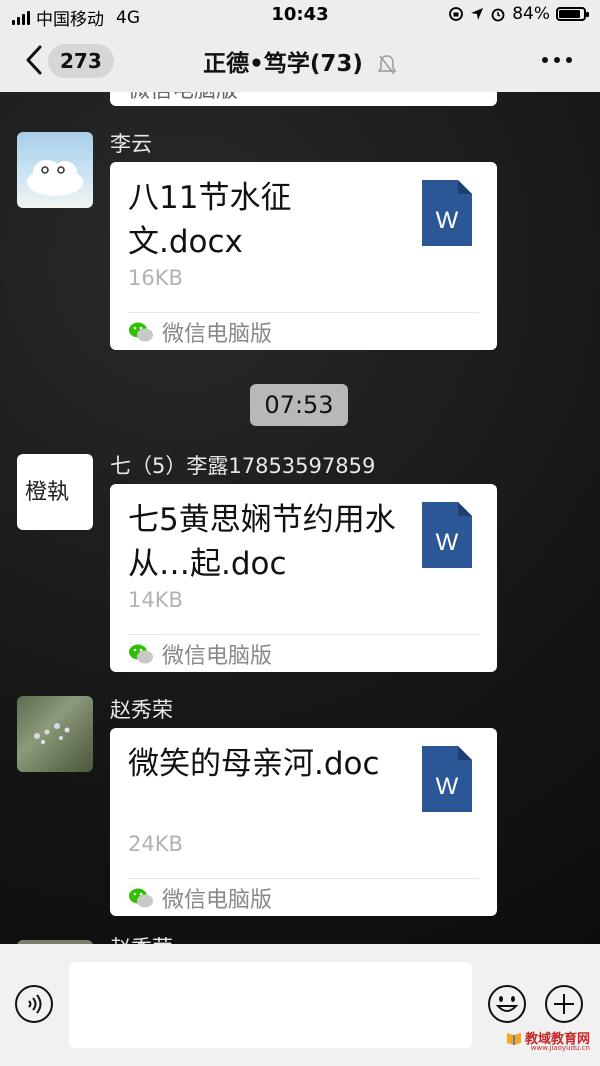  What do you see at coordinates (155, 278) in the screenshot?
I see `file-size: 16KB` at bounding box center [155, 278].